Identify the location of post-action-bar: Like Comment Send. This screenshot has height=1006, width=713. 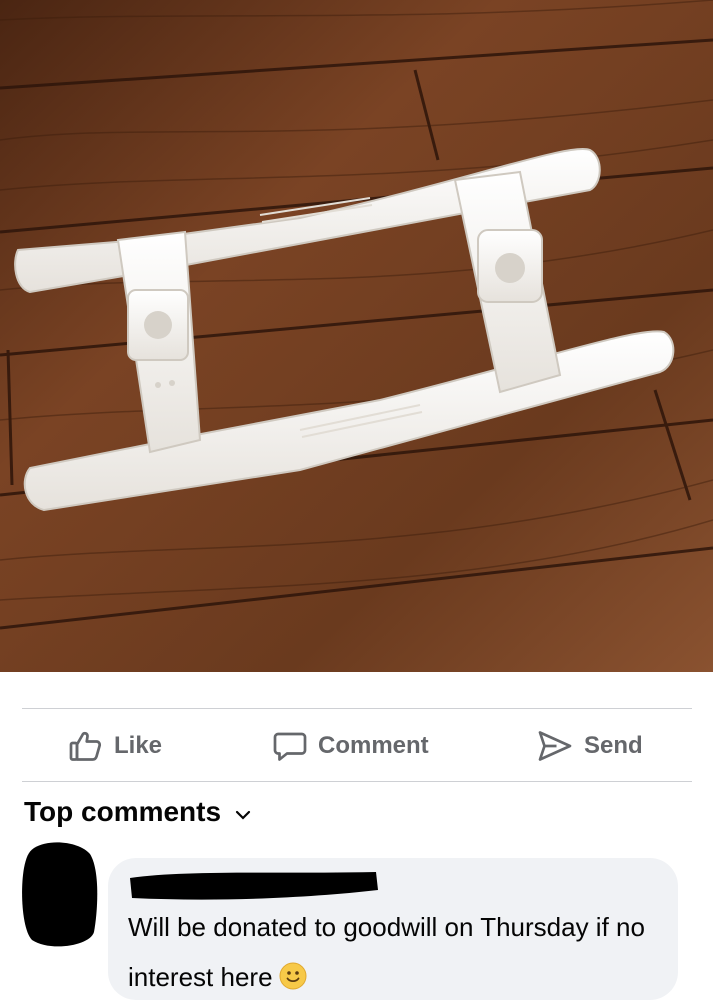
(356, 746).